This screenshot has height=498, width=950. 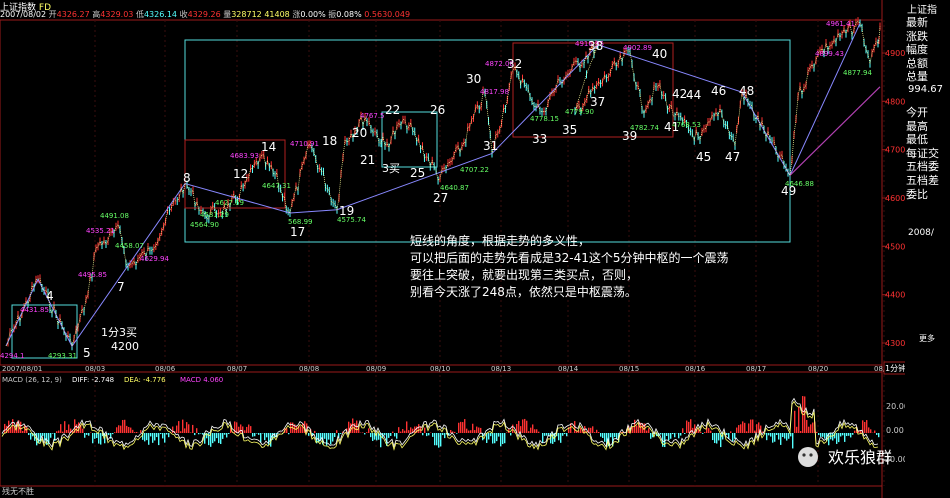 What do you see at coordinates (473, 79) in the screenshot?
I see `wave-label: 30` at bounding box center [473, 79].